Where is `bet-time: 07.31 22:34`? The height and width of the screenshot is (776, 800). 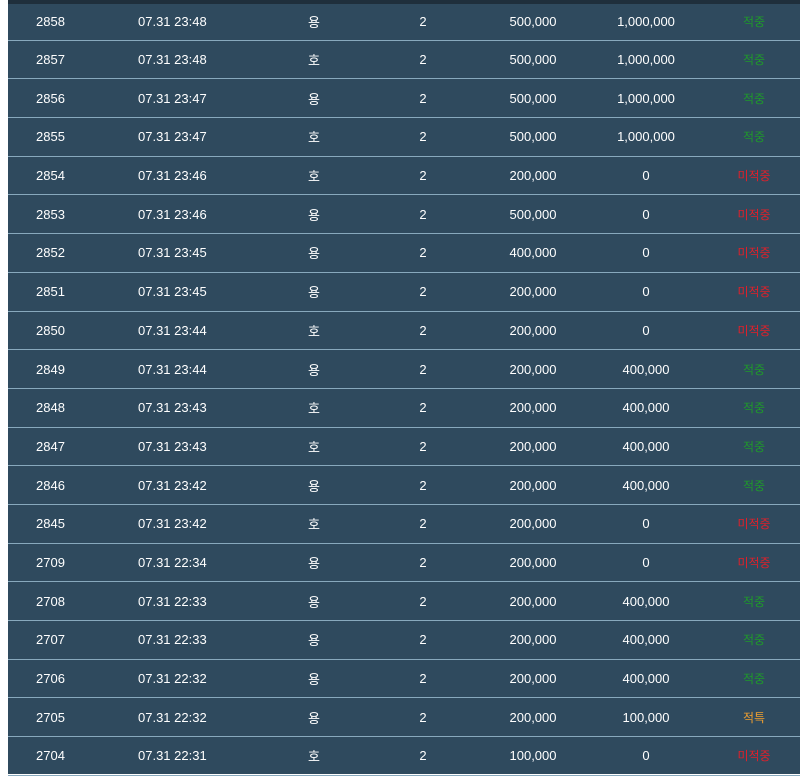 bet-time: 07.31 22:34 is located at coordinates (172, 562).